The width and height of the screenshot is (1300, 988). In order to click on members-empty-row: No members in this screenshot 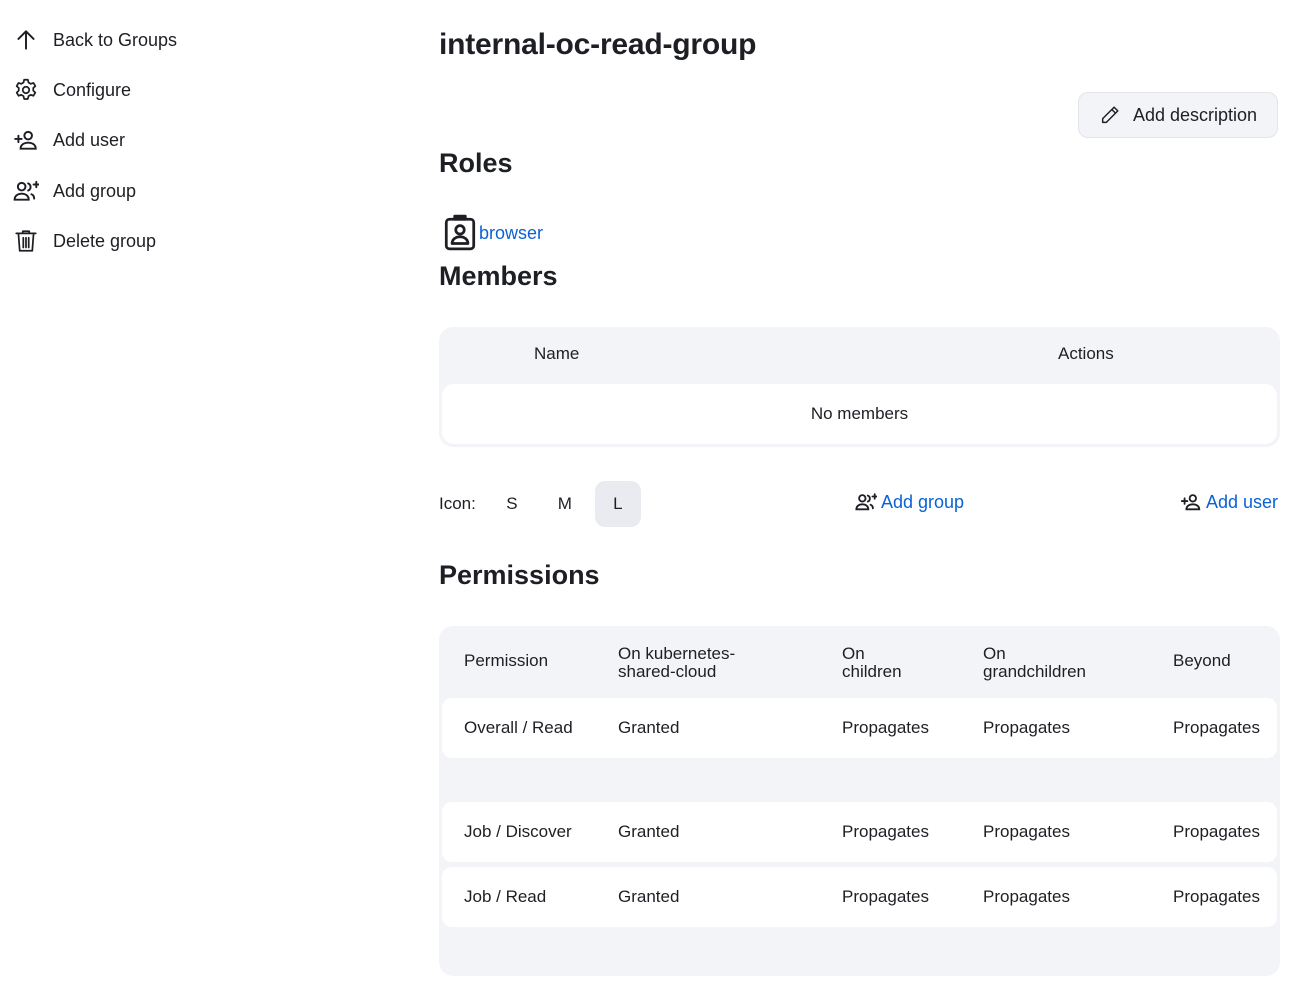, I will do `click(859, 414)`.